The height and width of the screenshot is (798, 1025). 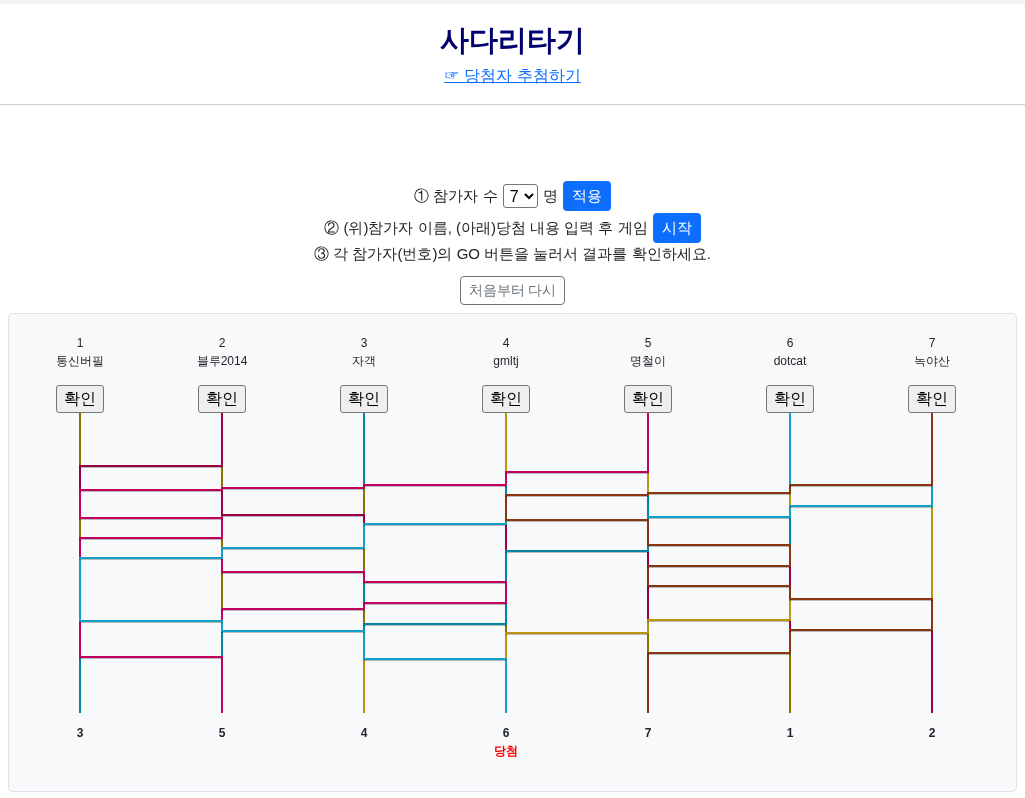 What do you see at coordinates (512, 40) in the screenshot?
I see `page-title: 사다리타기` at bounding box center [512, 40].